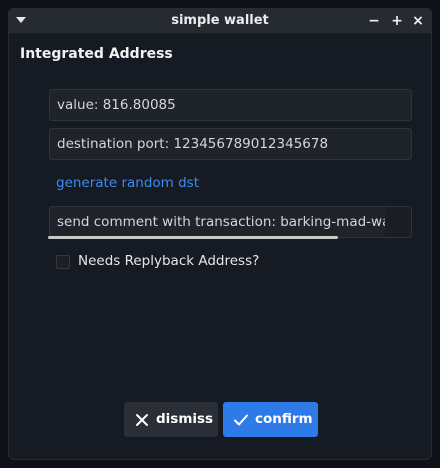  Describe the element at coordinates (241, 420) in the screenshot. I see `checkmark-icon` at that location.